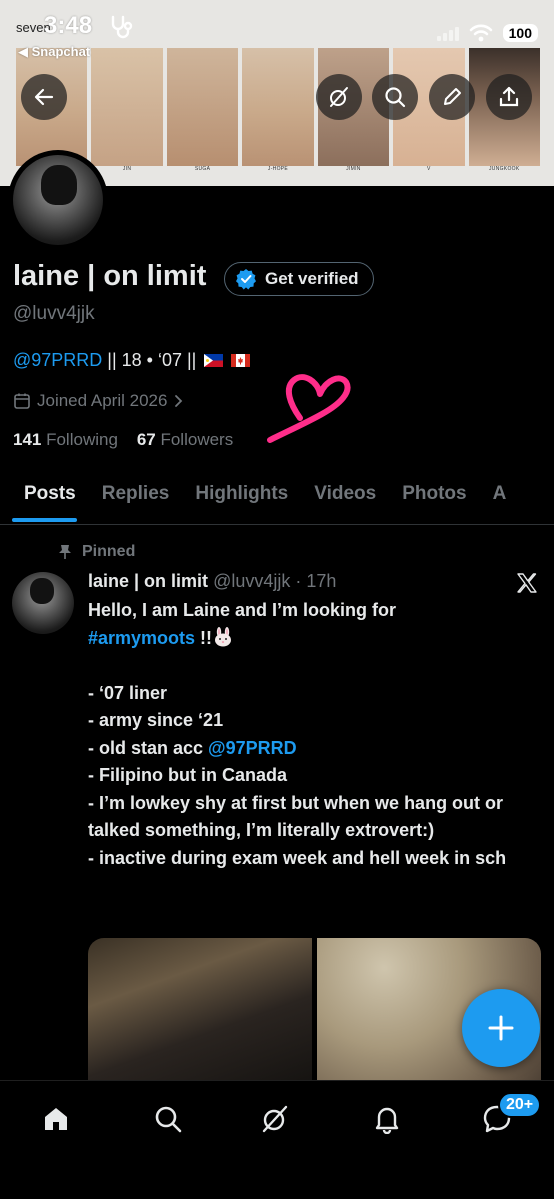 The height and width of the screenshot is (1199, 554). I want to click on tab-posts: Posts, so click(44, 497).